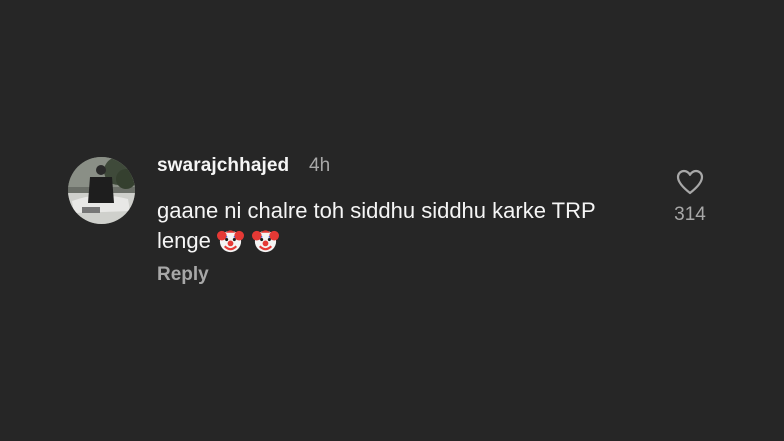  I want to click on heart-outline-icon, so click(690, 182).